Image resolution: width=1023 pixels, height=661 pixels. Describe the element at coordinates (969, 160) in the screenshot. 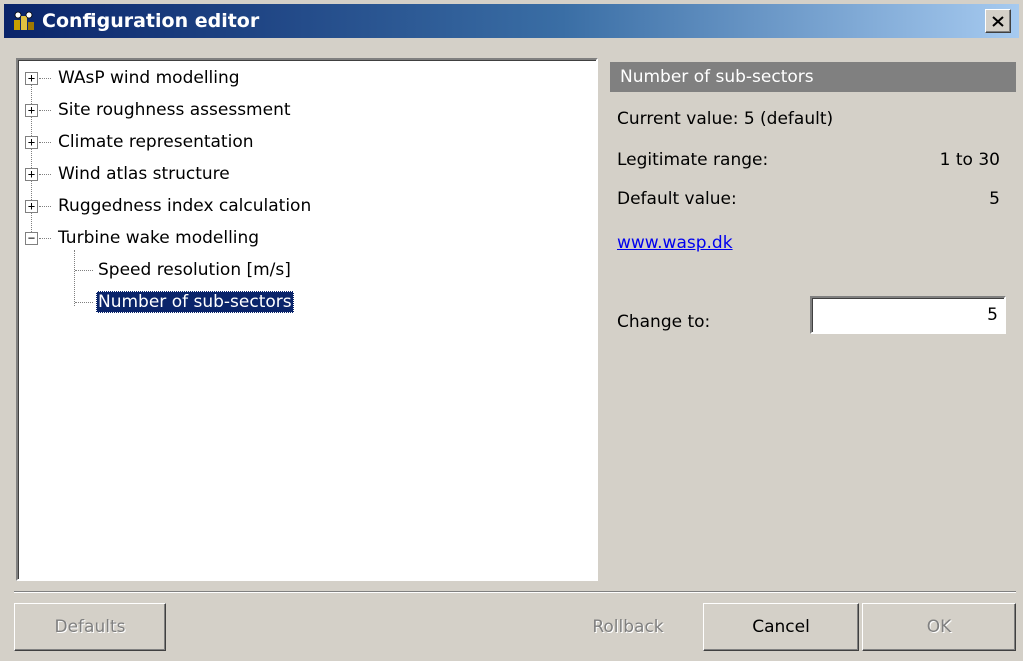

I see `range-value: 1 to 30` at that location.